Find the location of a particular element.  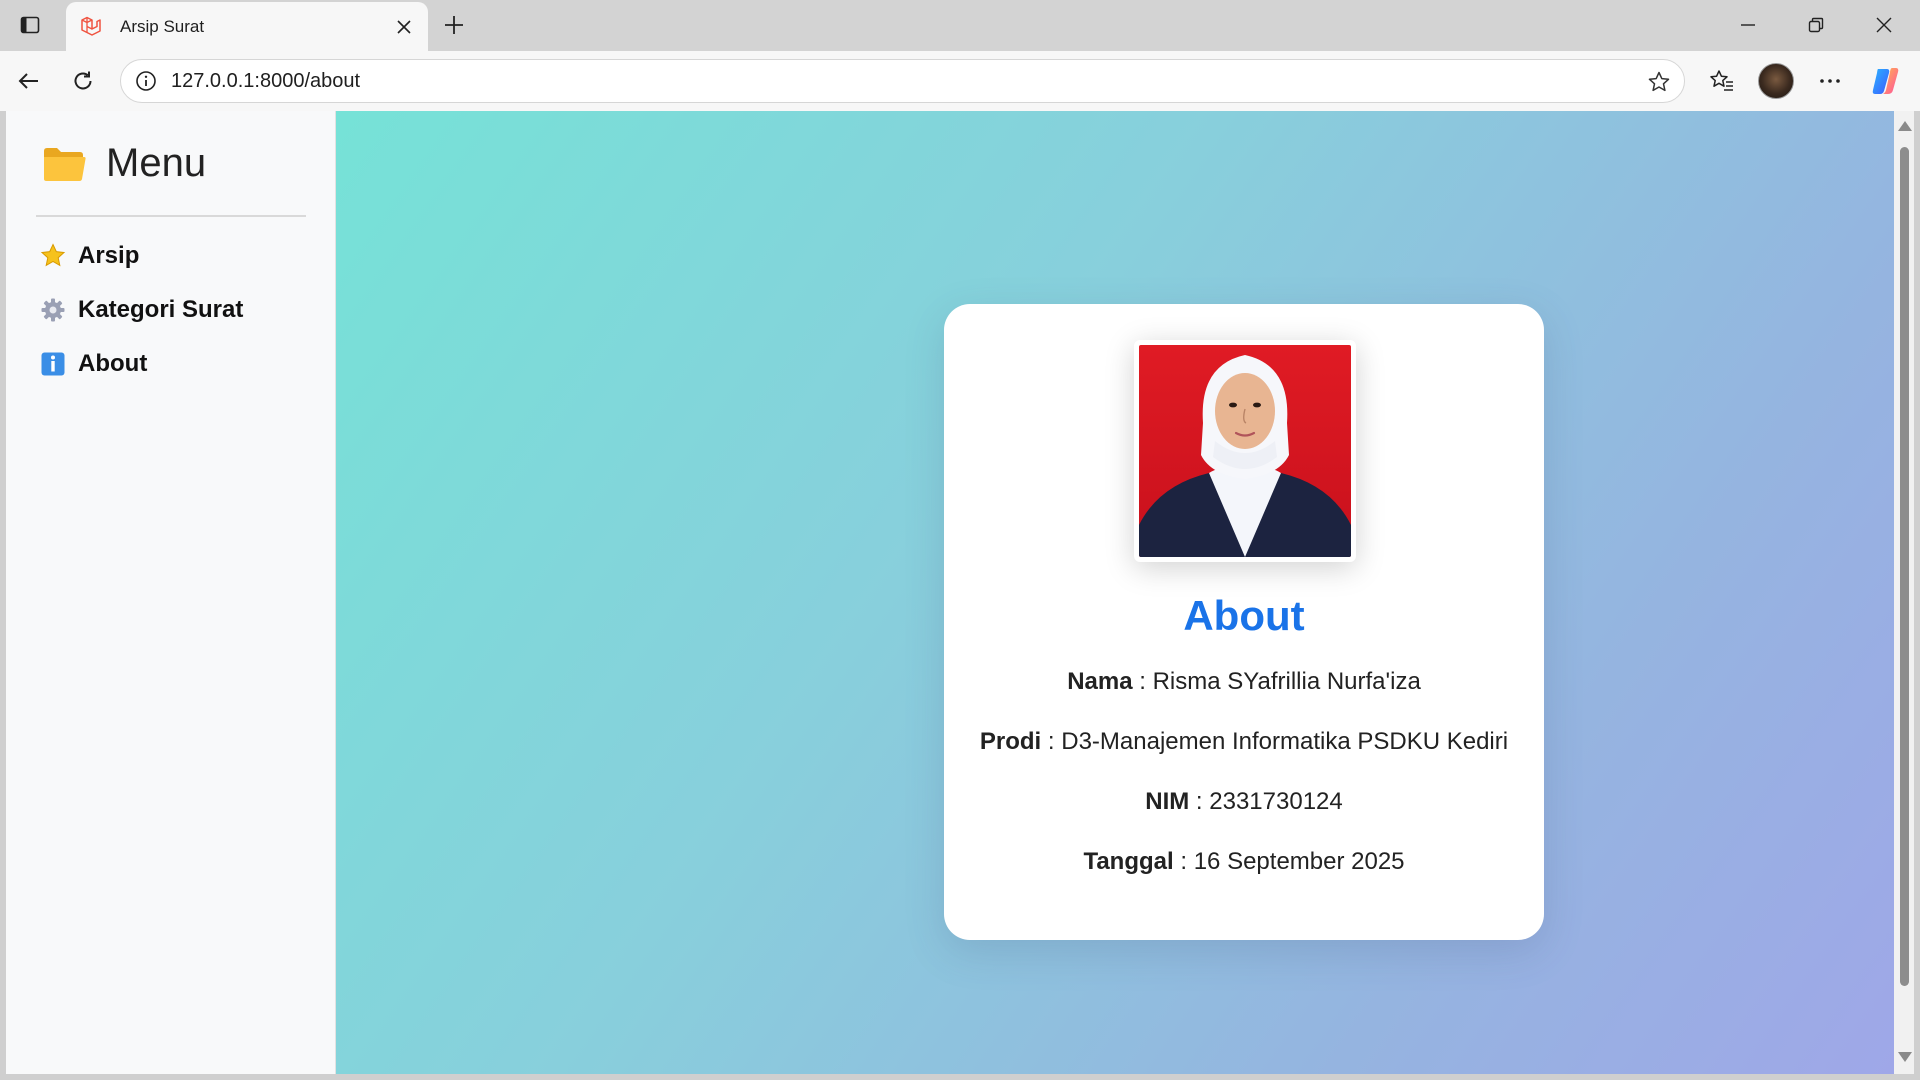

favorites-button is located at coordinates (1722, 81).